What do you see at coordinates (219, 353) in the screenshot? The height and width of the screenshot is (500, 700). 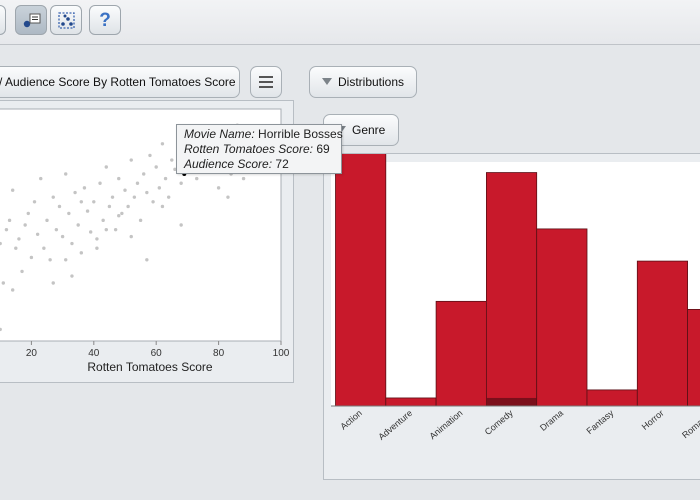 I see `x-tick-label: 80` at bounding box center [219, 353].